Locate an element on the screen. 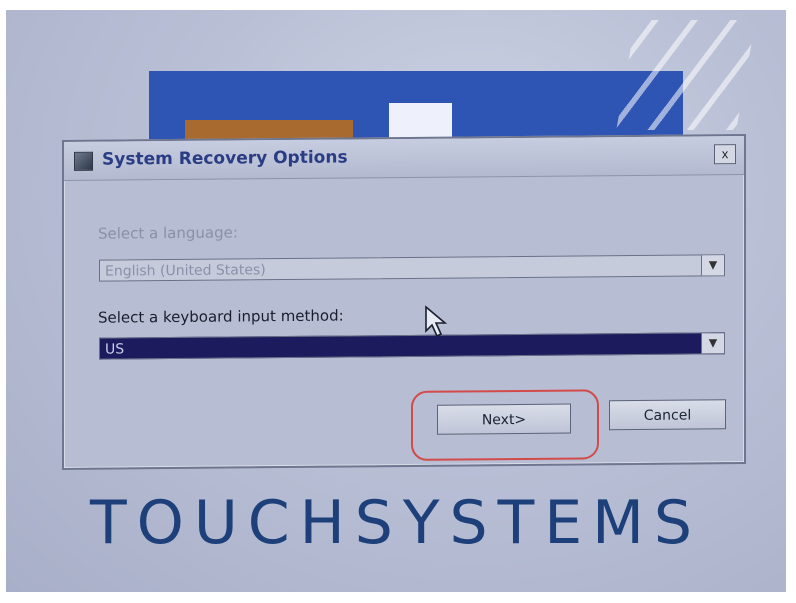 This screenshot has width=796, height=603. dialog-title: System Recovery Options is located at coordinates (225, 158).